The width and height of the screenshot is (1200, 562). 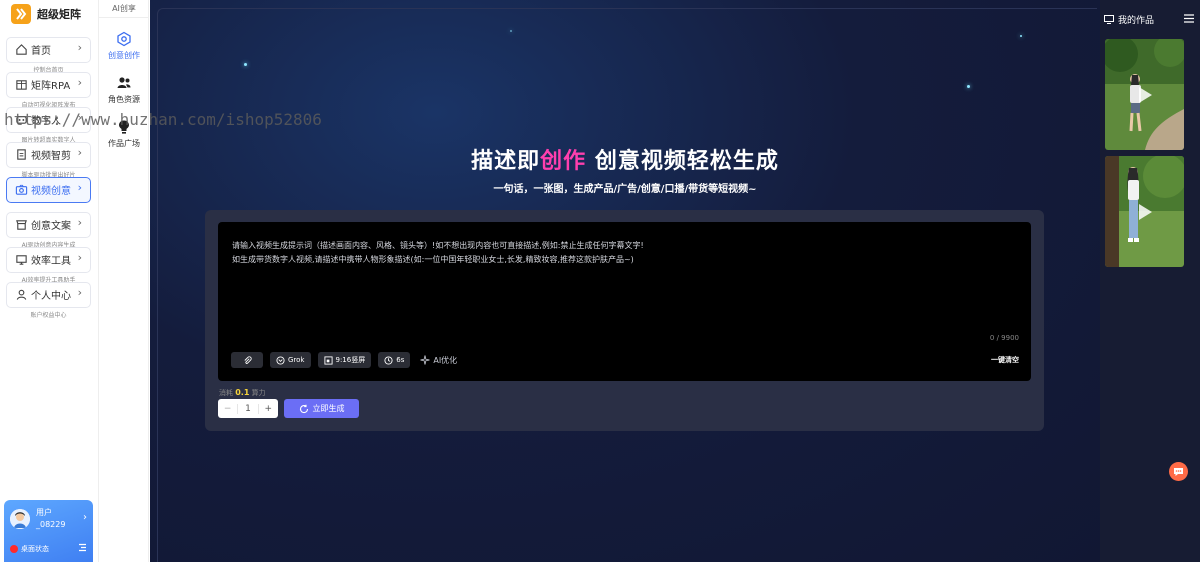 I want to click on duration-select: 6s, so click(x=394, y=360).